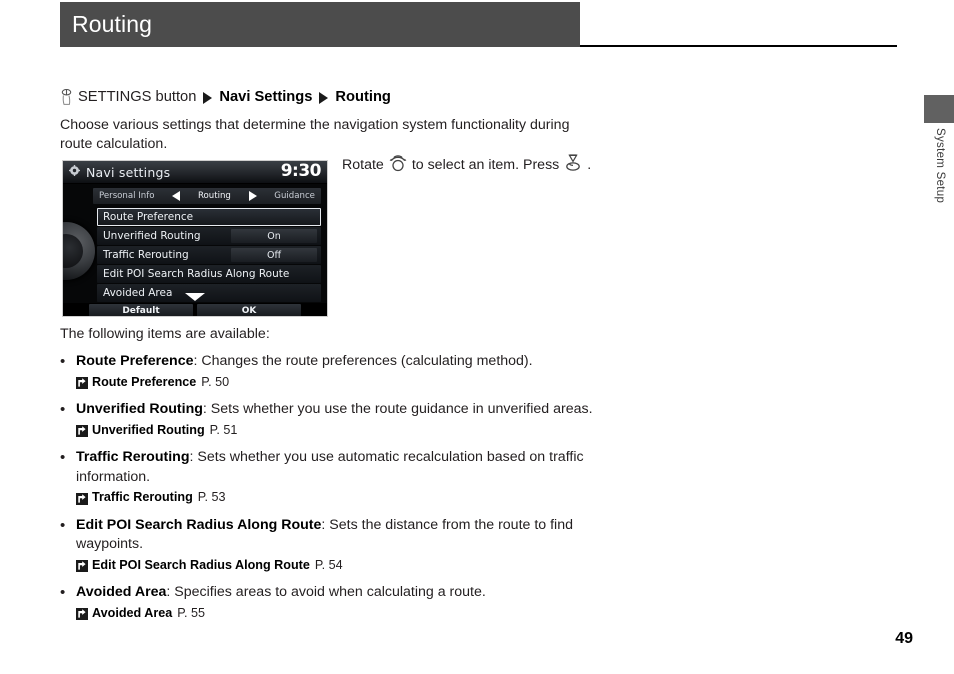 The height and width of the screenshot is (674, 954). I want to click on tab-routing: Routing, so click(214, 196).